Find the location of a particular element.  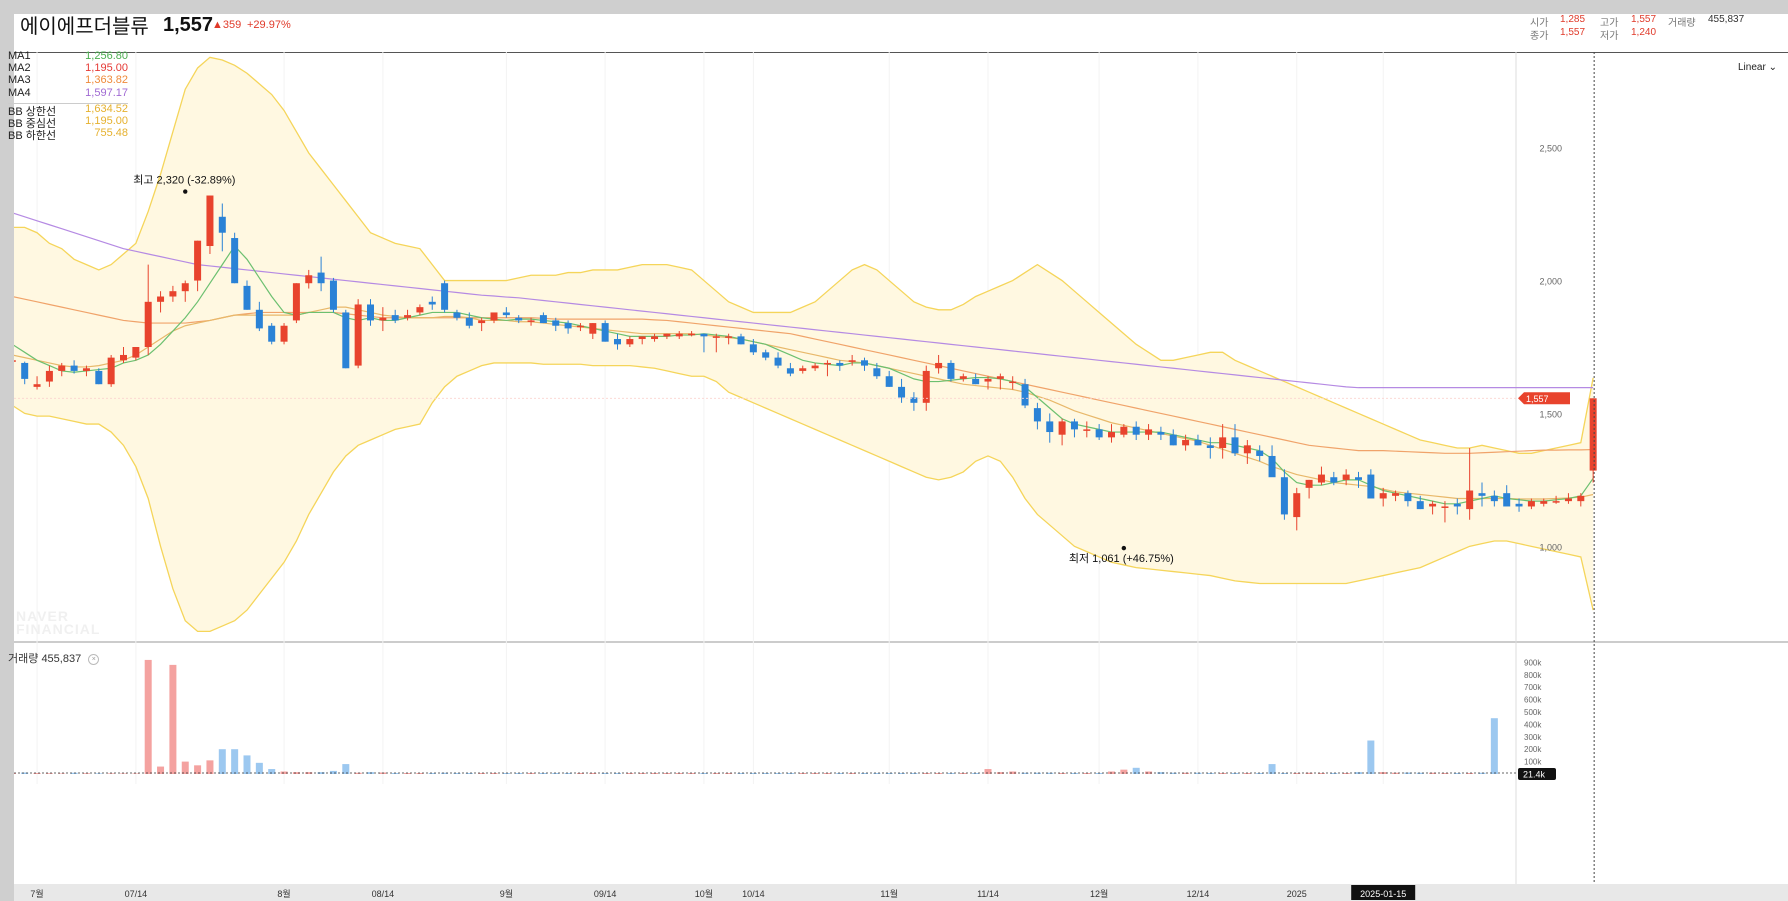

volume-tick-label: 200k is located at coordinates (1533, 749).